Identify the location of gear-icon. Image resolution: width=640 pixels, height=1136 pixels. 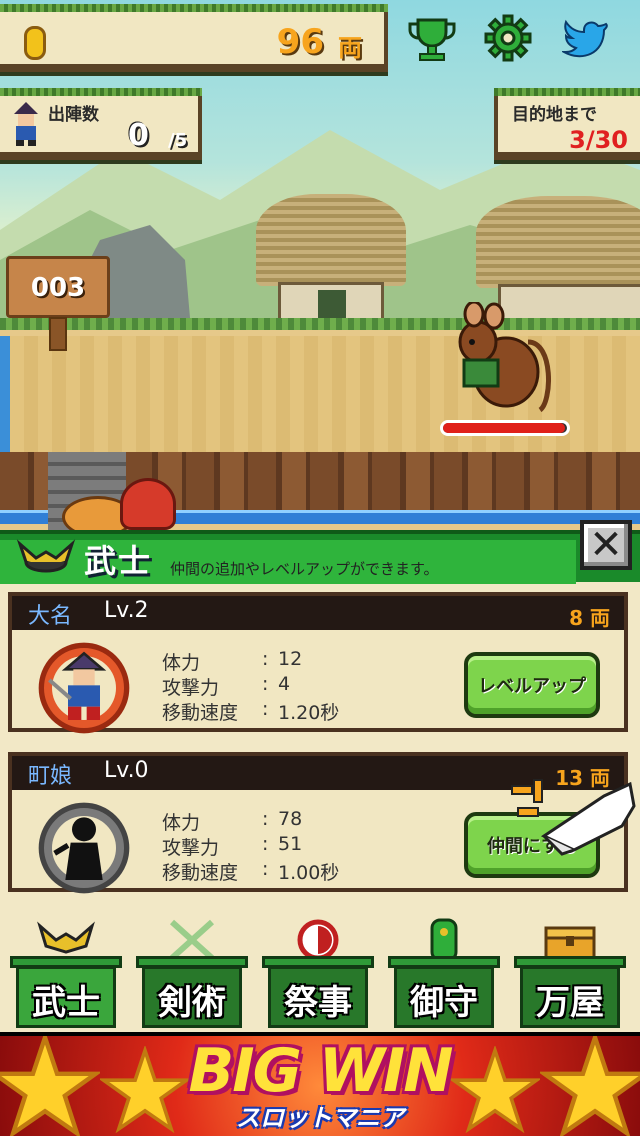
(508, 38).